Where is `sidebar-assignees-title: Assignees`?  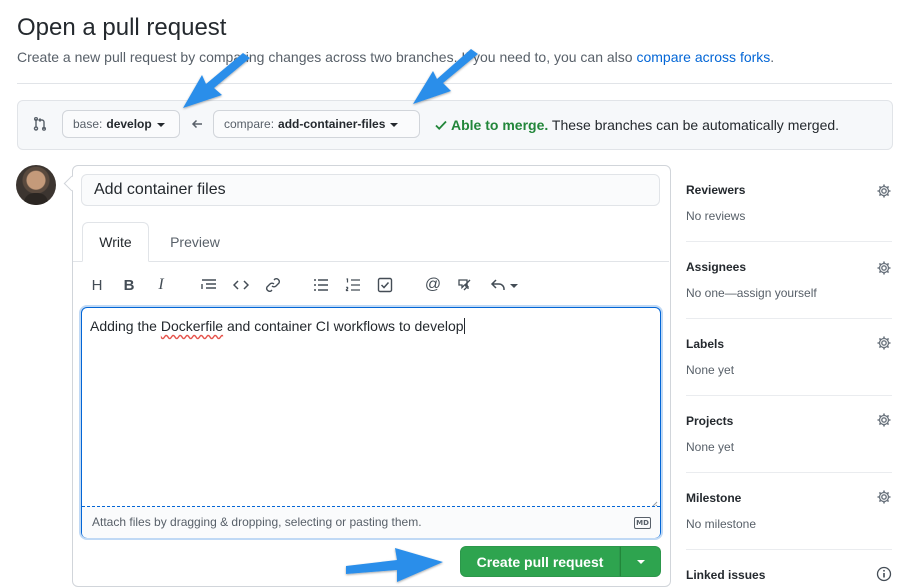
sidebar-assignees-title: Assignees is located at coordinates (716, 267).